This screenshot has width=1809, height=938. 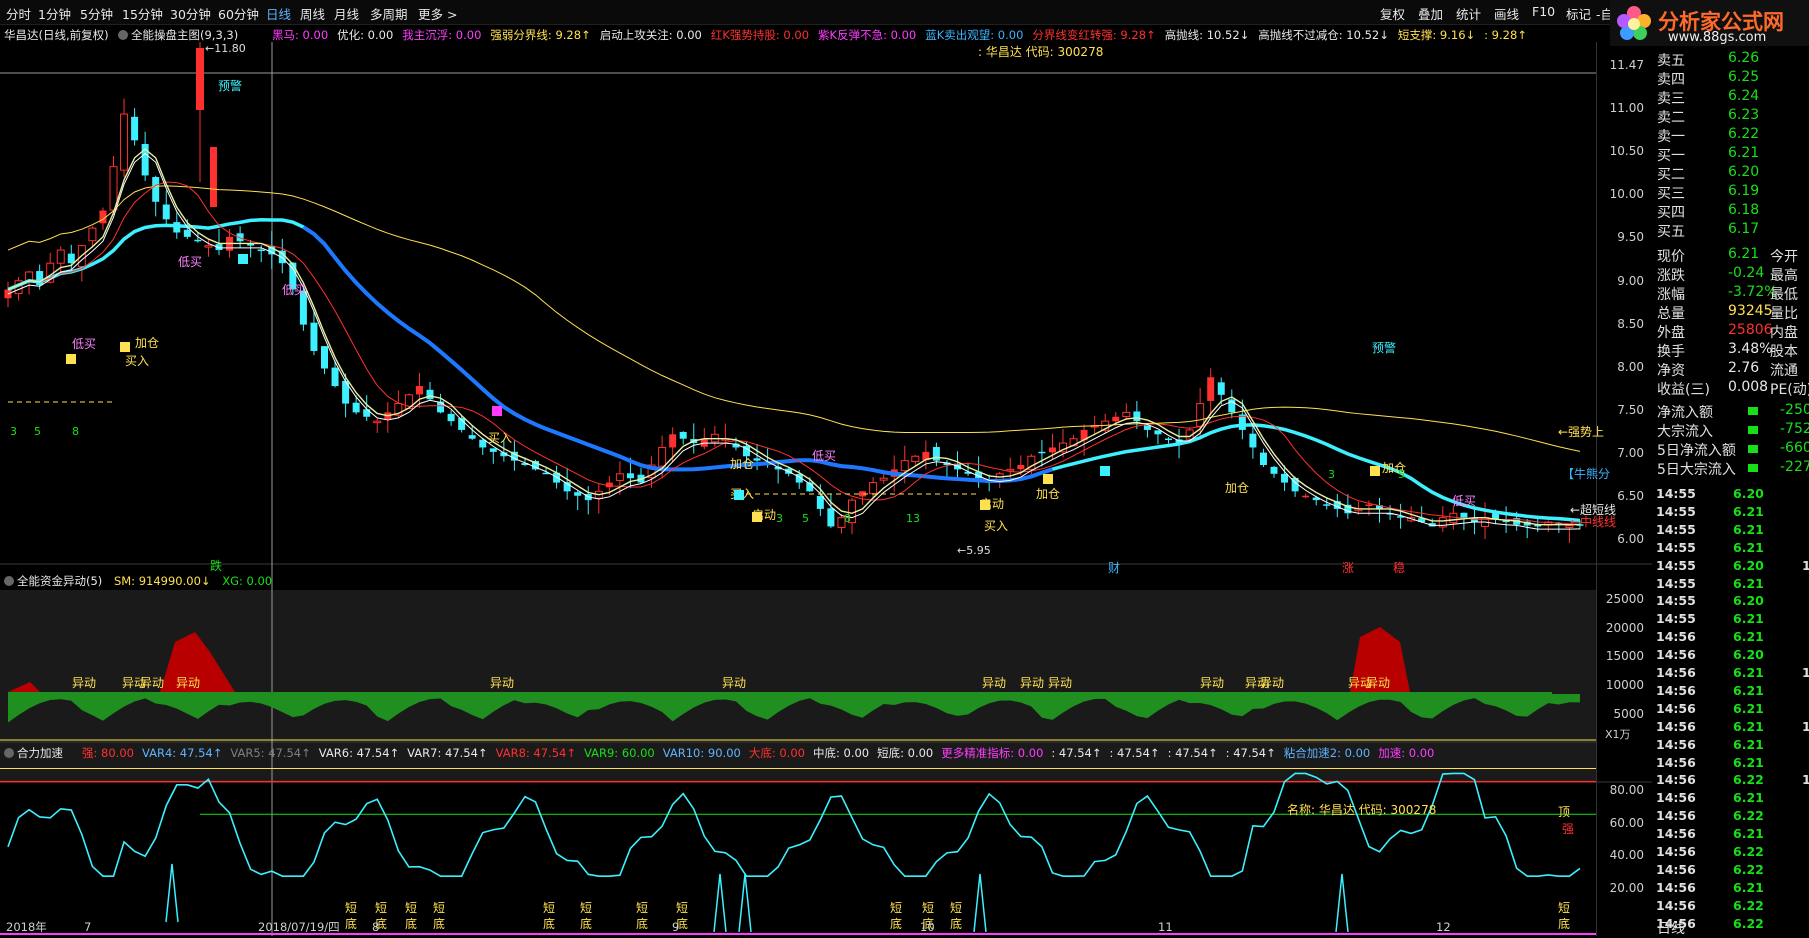 What do you see at coordinates (238, 13) in the screenshot?
I see `tab-60min: 60分钟` at bounding box center [238, 13].